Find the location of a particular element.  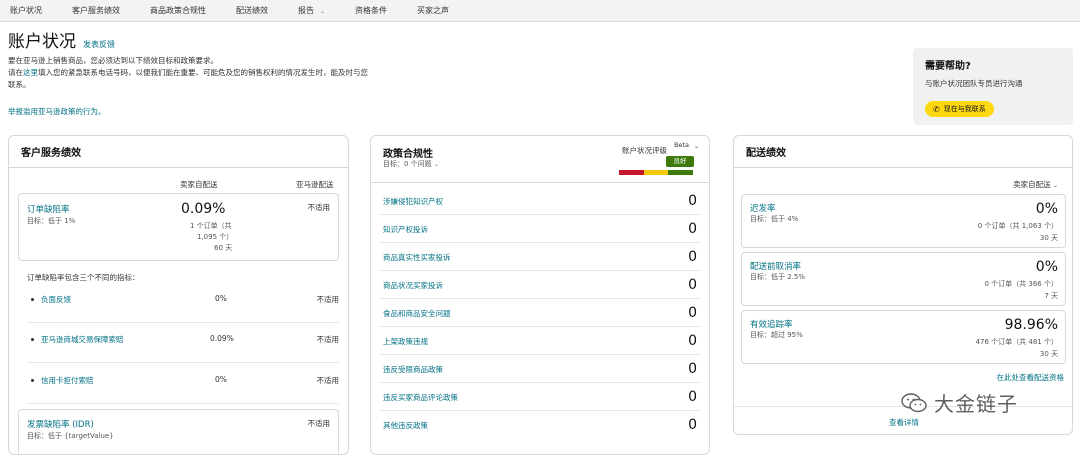

late-shipment-target: 目标：低于 4% is located at coordinates (774, 219).